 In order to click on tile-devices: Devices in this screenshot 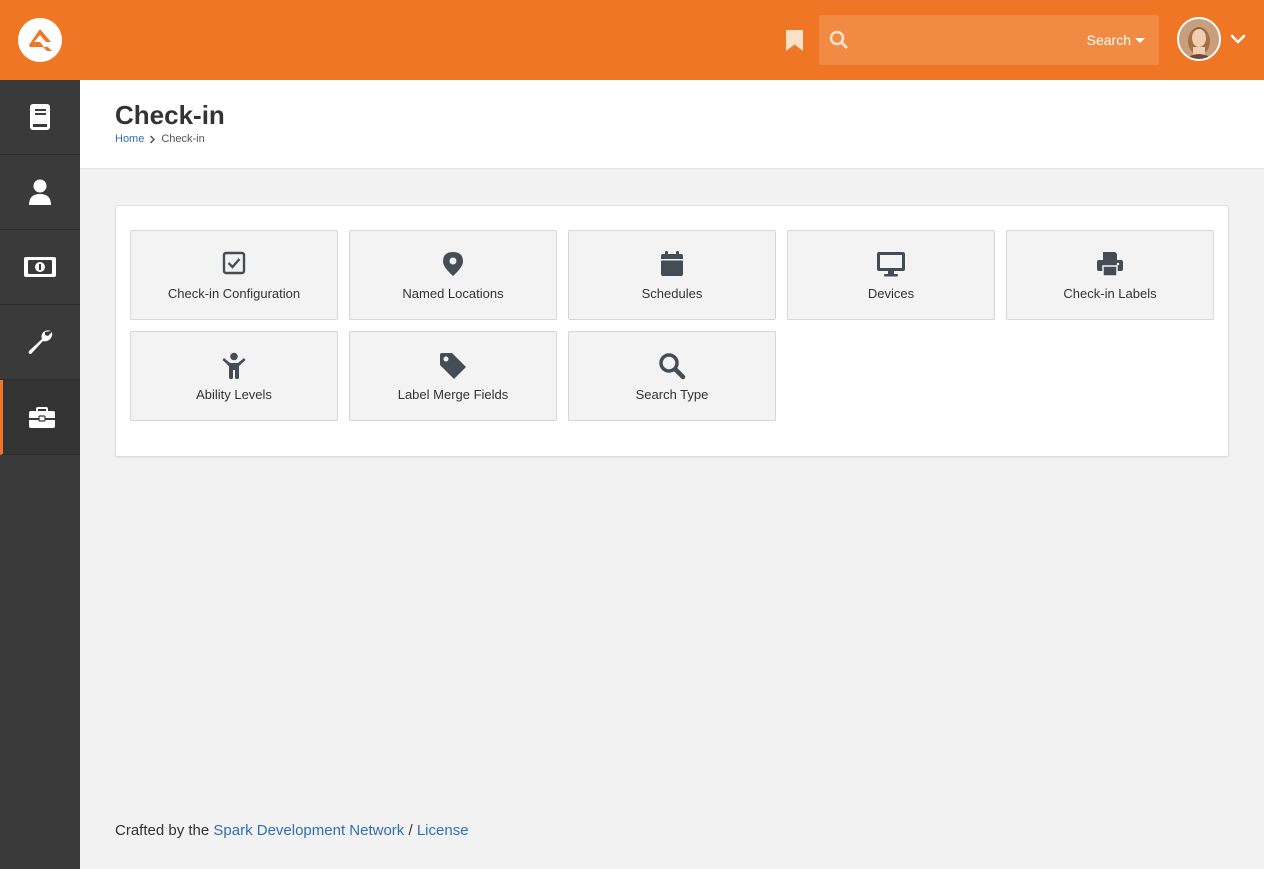, I will do `click(891, 275)`.